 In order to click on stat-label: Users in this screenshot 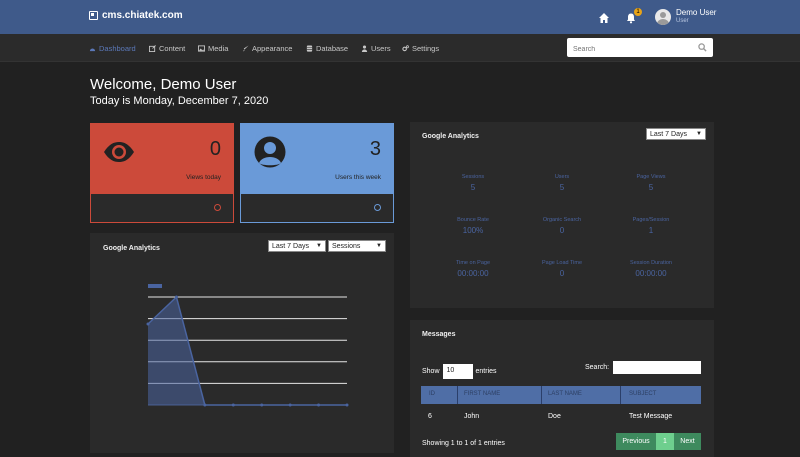, I will do `click(562, 177)`.